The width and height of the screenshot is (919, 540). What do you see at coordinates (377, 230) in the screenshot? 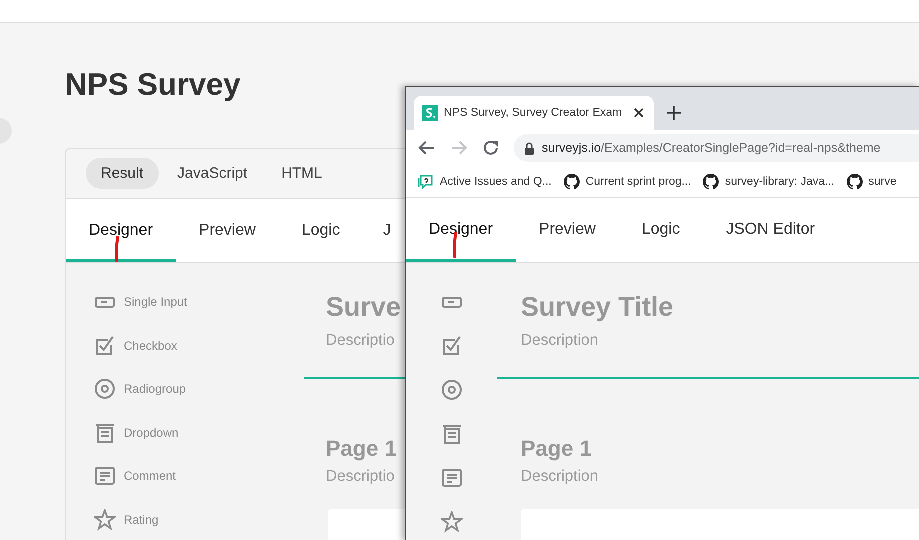
I see `creator-tab: J` at bounding box center [377, 230].